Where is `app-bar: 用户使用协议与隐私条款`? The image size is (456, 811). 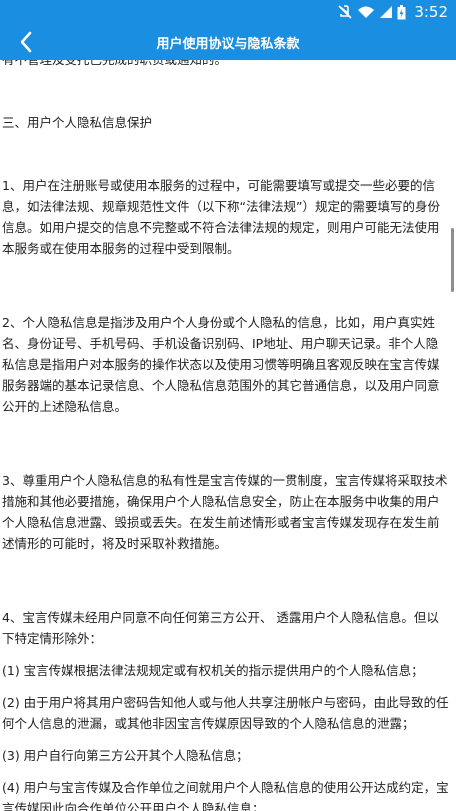 app-bar: 用户使用协议与隐私条款 is located at coordinates (228, 42).